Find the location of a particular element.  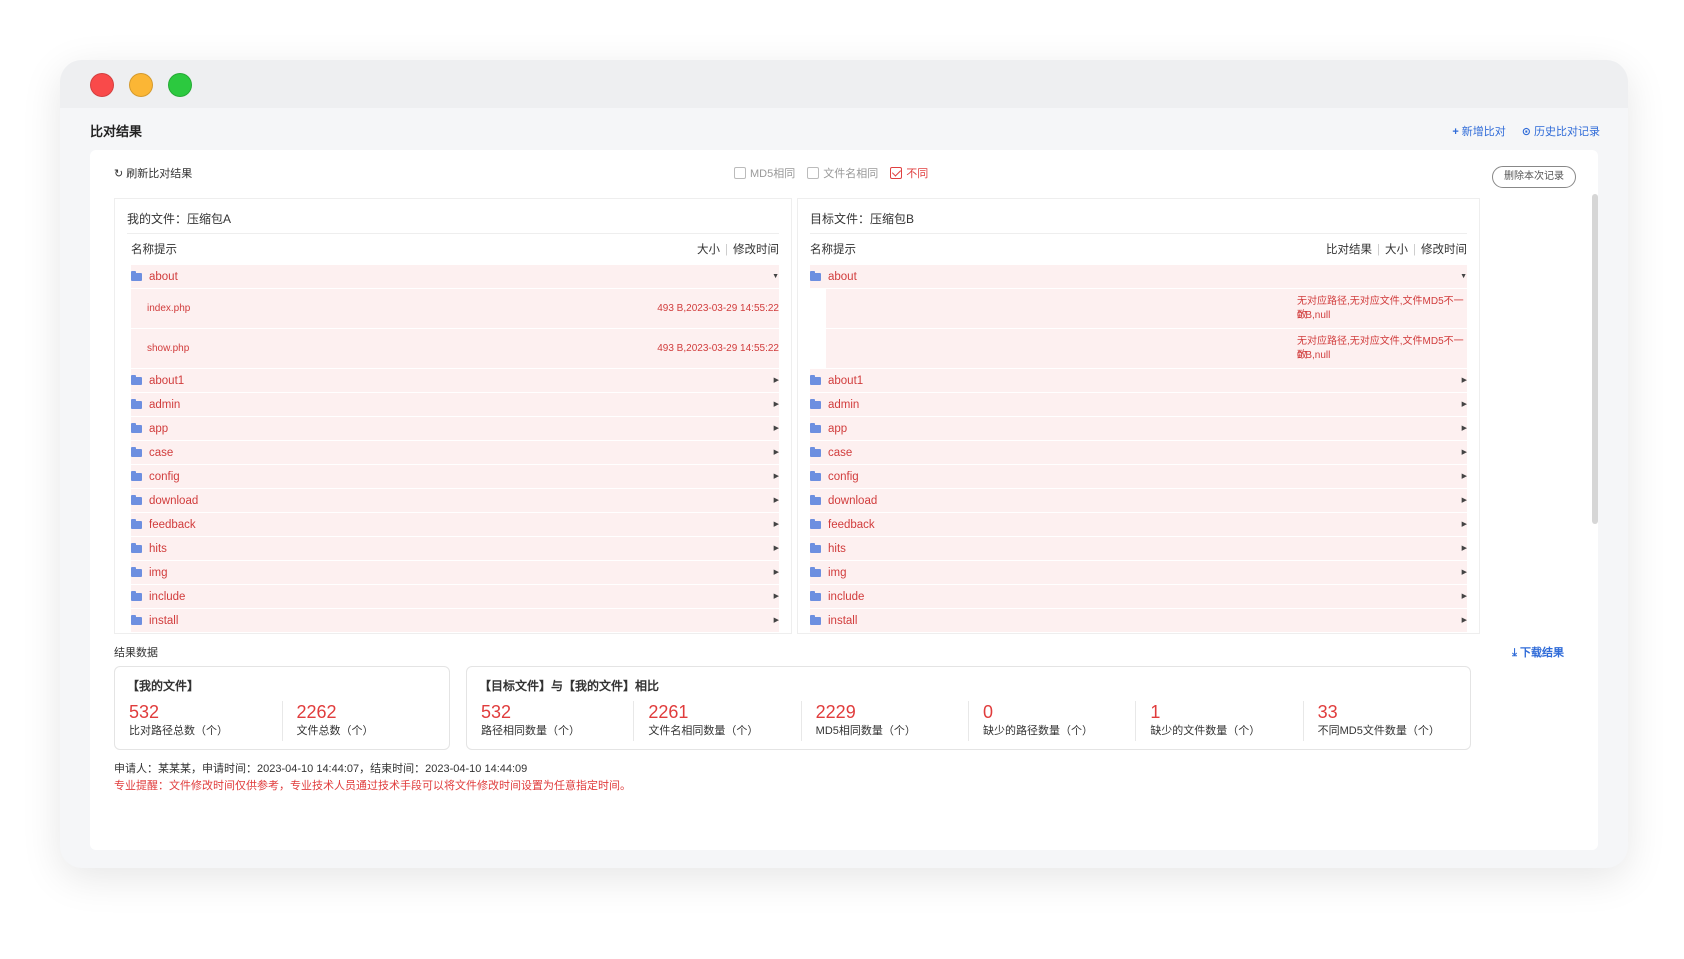

stat-item: 2229 MD5相同数量（个） is located at coordinates (884, 721).